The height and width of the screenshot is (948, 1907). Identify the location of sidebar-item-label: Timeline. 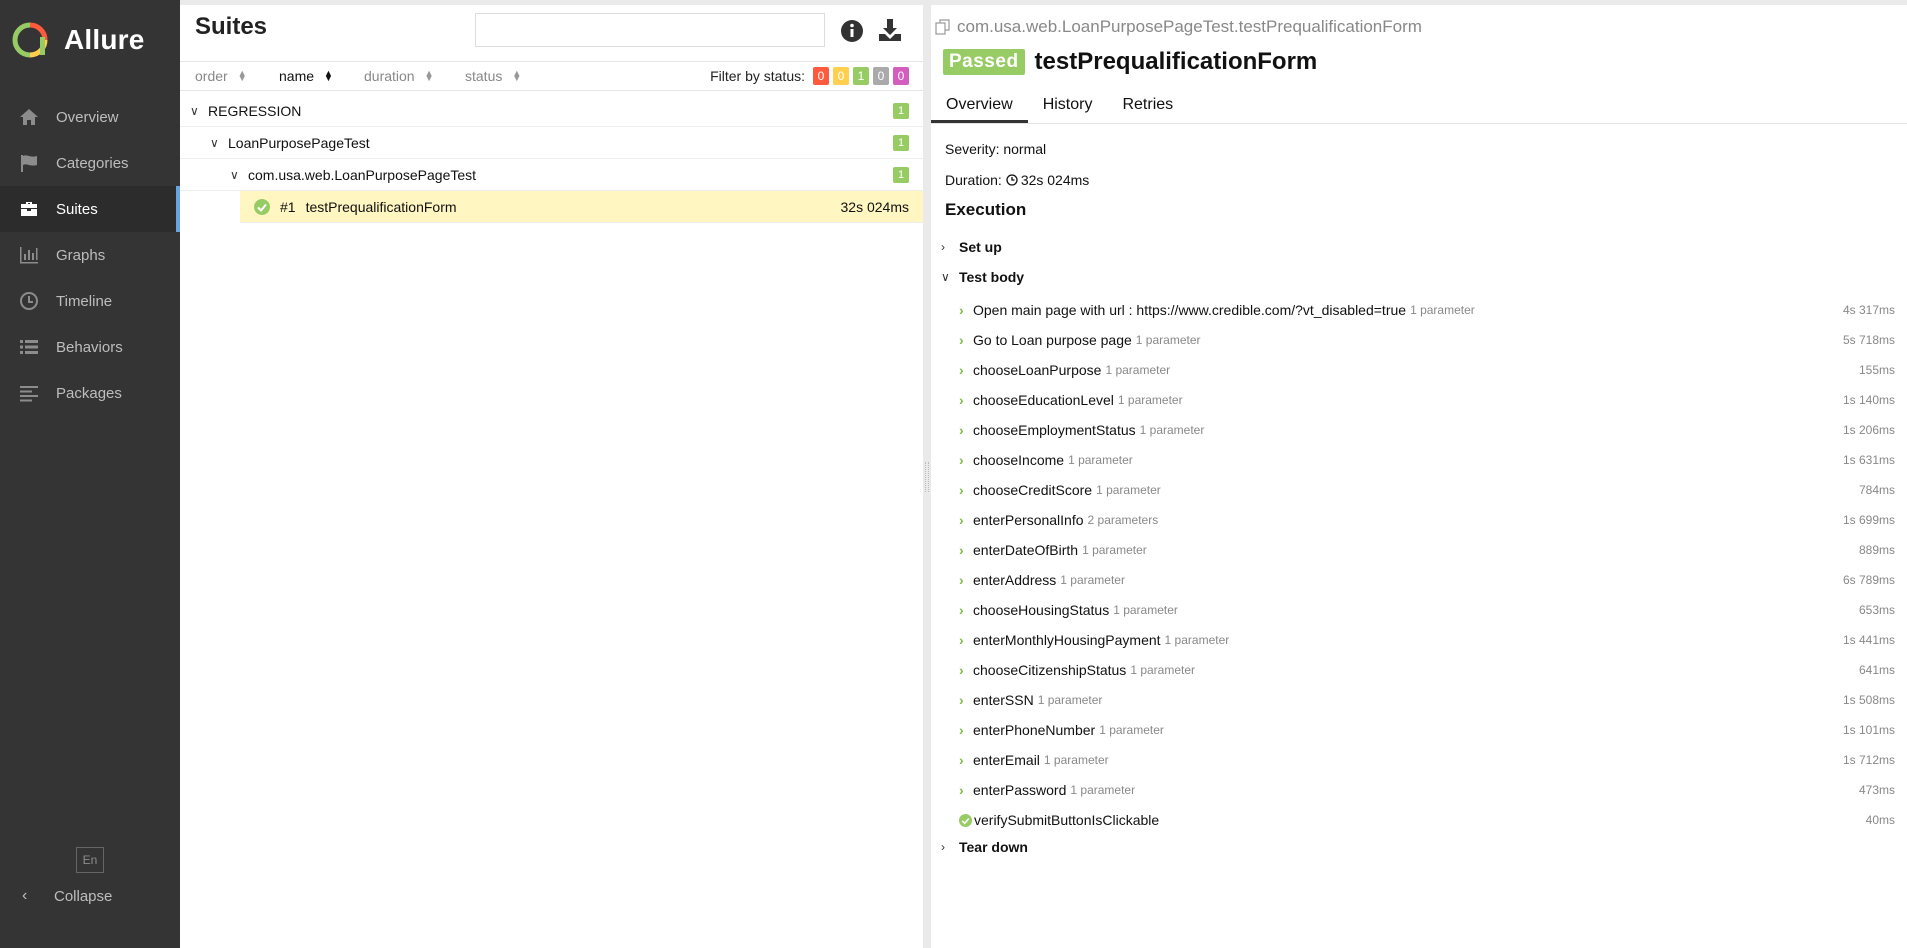
(84, 301).